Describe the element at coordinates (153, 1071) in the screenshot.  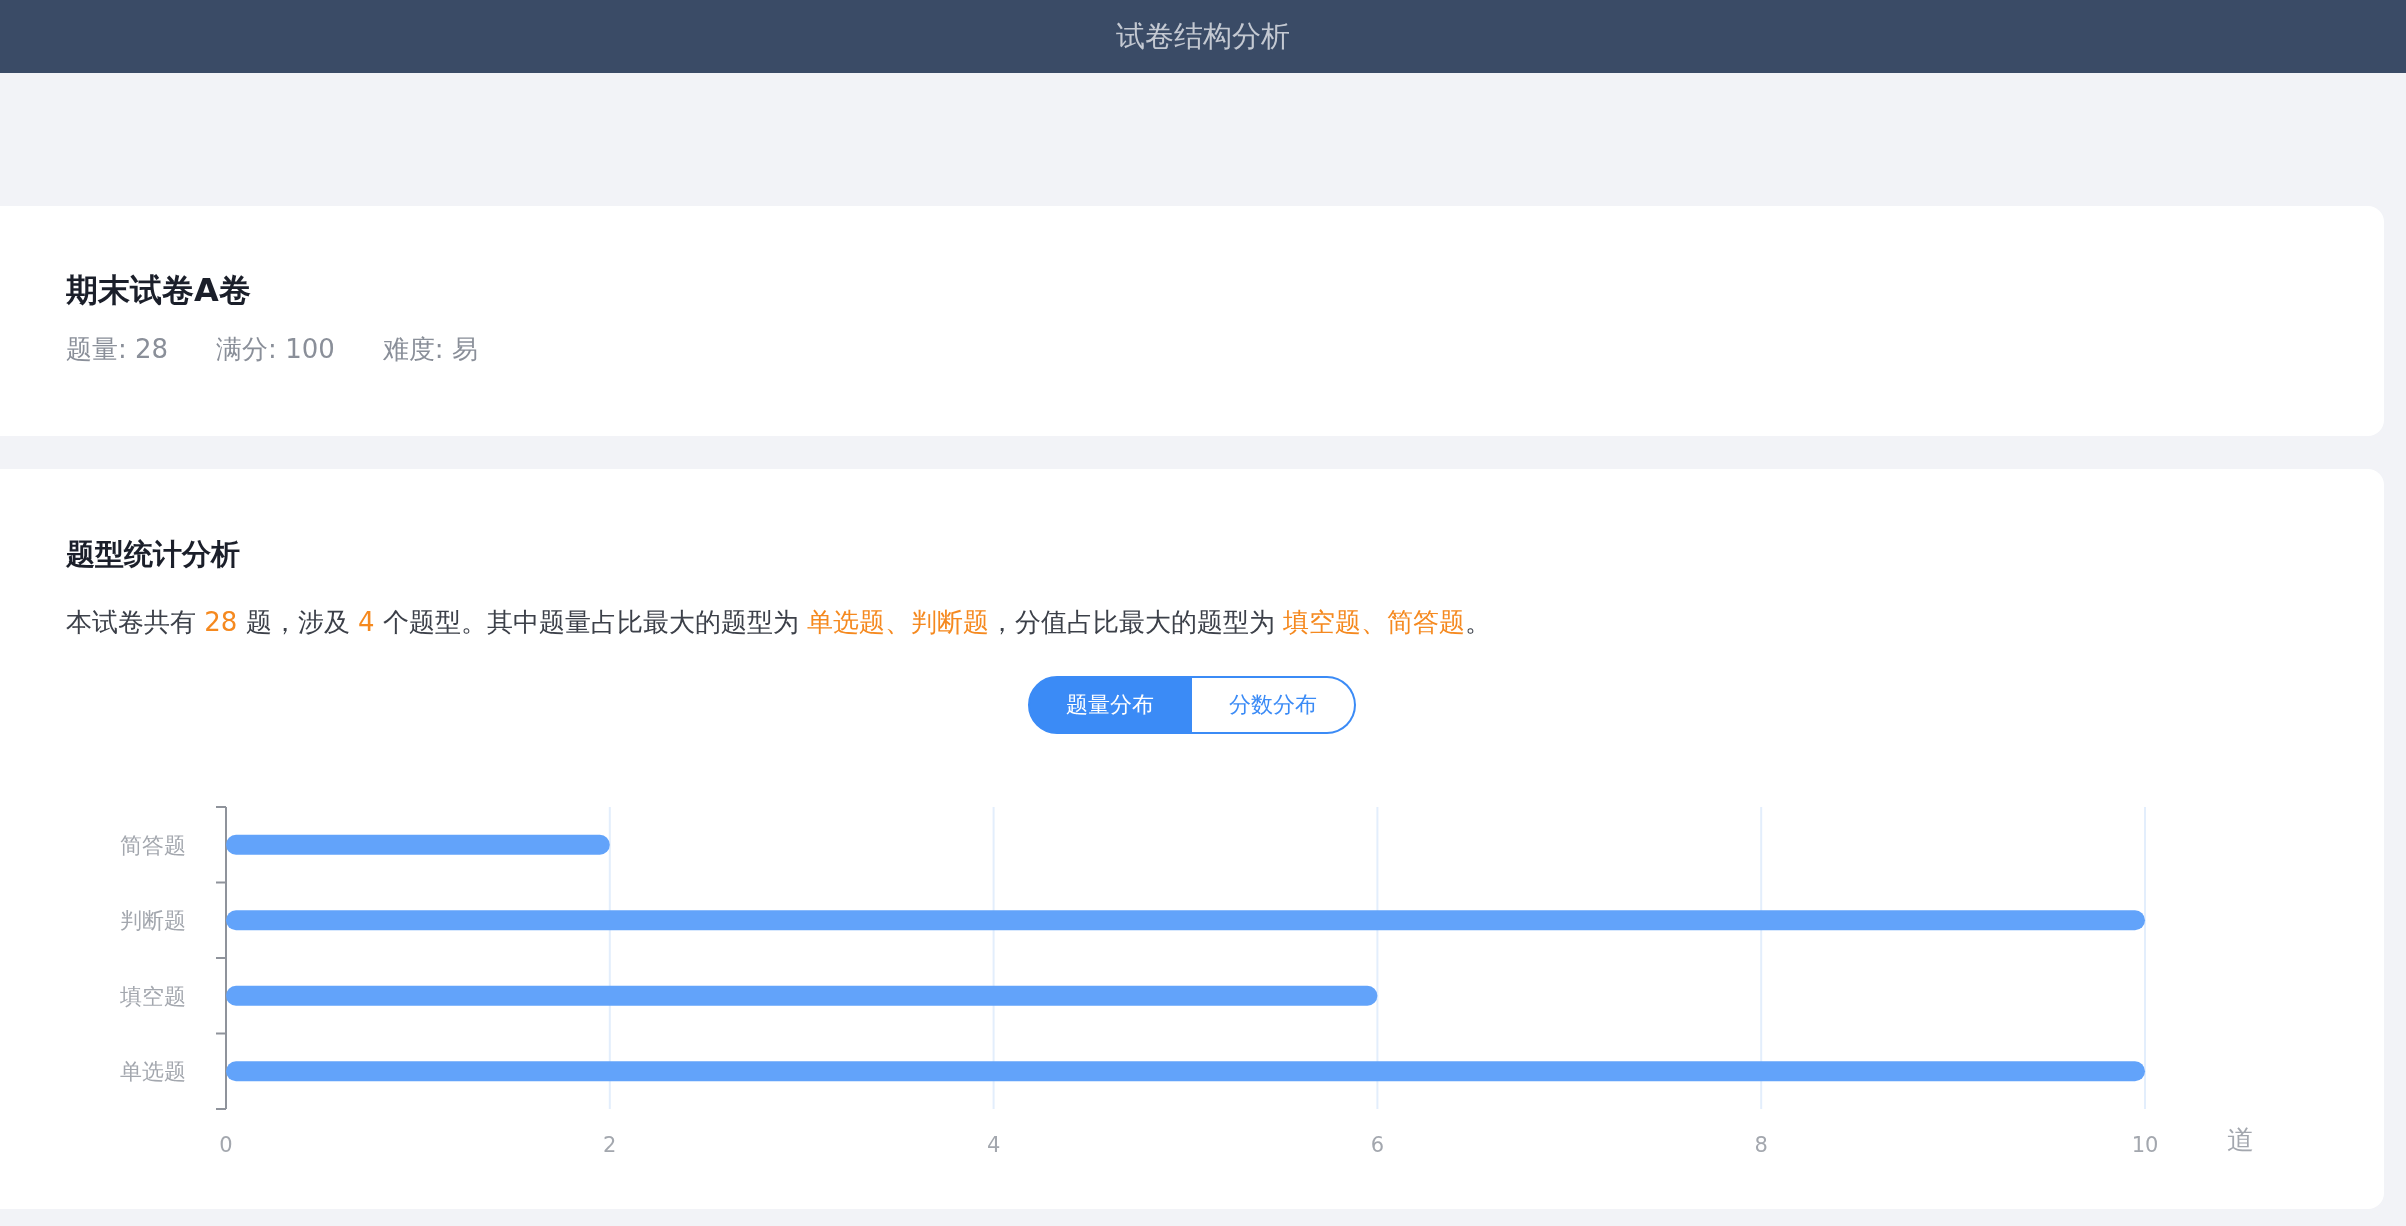
I see `category-label: 单选题` at that location.